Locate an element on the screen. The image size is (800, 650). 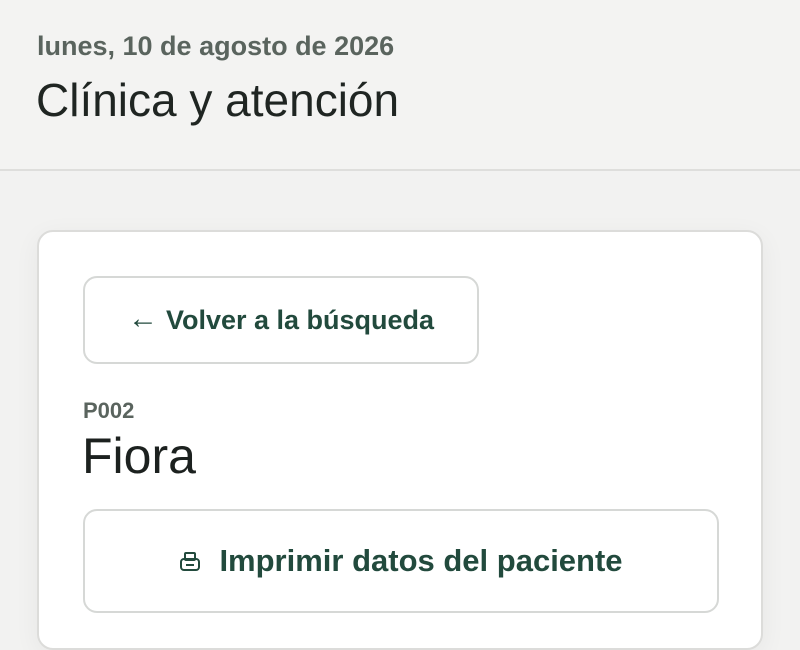
patient-id: P002 is located at coordinates (109, 410).